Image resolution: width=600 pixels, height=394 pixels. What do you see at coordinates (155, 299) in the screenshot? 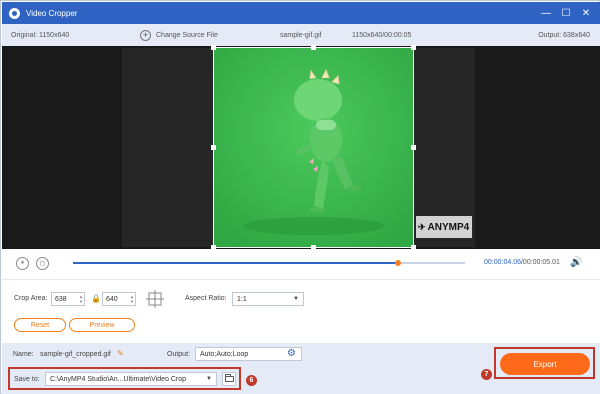
I see `center-crop-icon` at bounding box center [155, 299].